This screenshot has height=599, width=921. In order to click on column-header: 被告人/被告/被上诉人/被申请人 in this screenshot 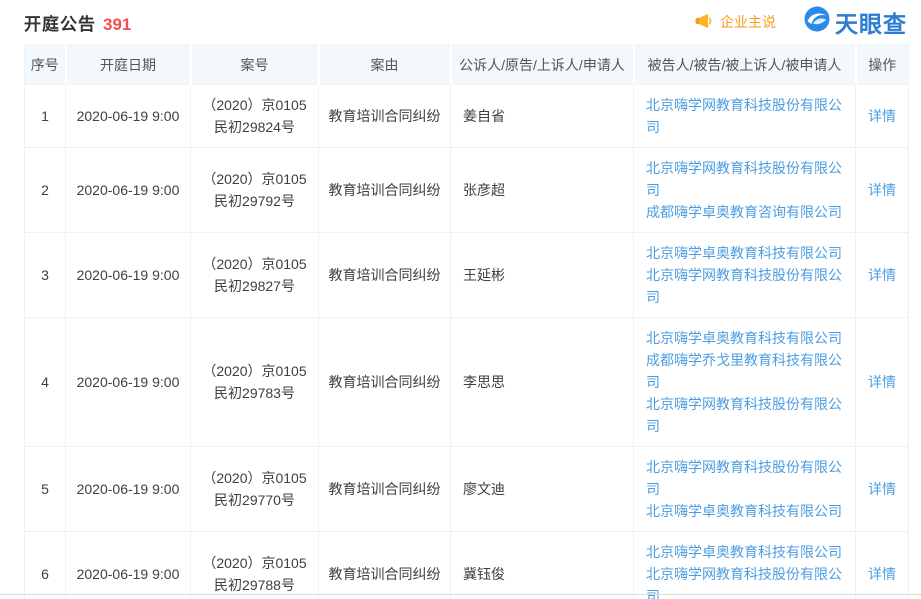, I will do `click(744, 64)`.